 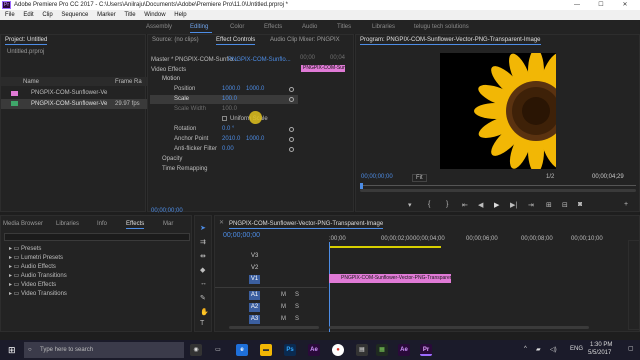 I want to click on track-height-scrollbar, so click(x=274, y=327).